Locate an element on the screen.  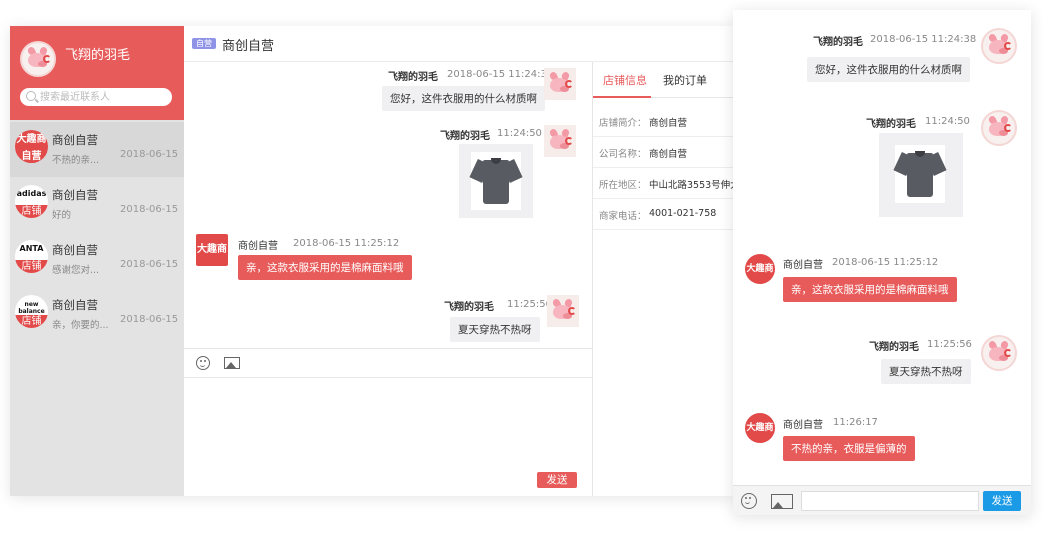
contact-item: 大趣商 自营 商创自营 不热的亲... 2018-06-15 is located at coordinates (97, 149).